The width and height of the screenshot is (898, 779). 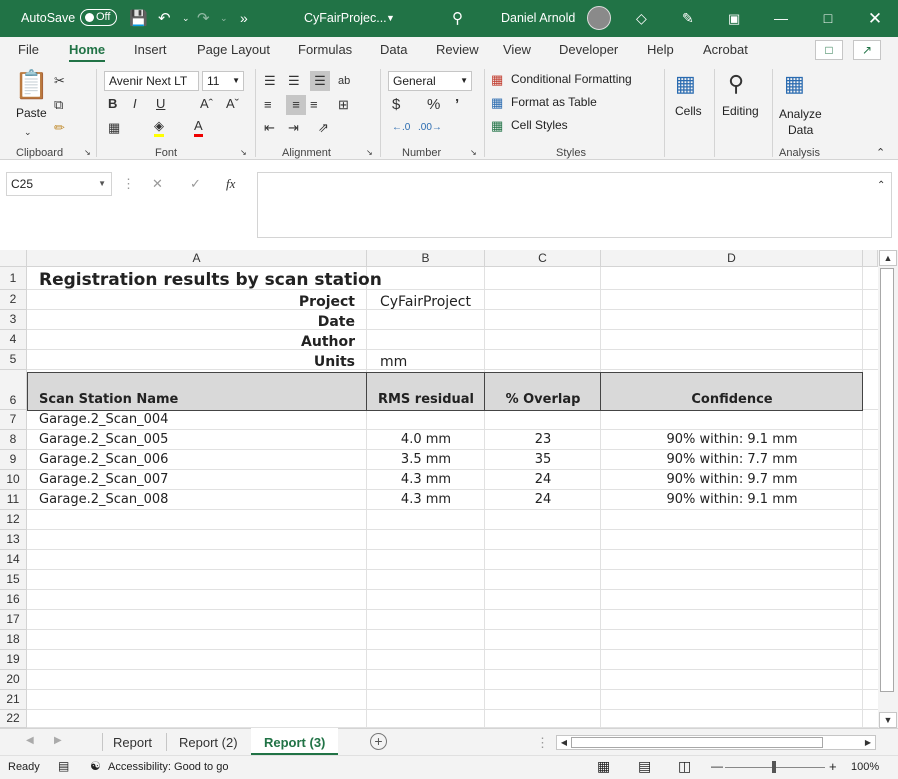 What do you see at coordinates (325, 49) in the screenshot?
I see `tab-formulas: Formulas` at bounding box center [325, 49].